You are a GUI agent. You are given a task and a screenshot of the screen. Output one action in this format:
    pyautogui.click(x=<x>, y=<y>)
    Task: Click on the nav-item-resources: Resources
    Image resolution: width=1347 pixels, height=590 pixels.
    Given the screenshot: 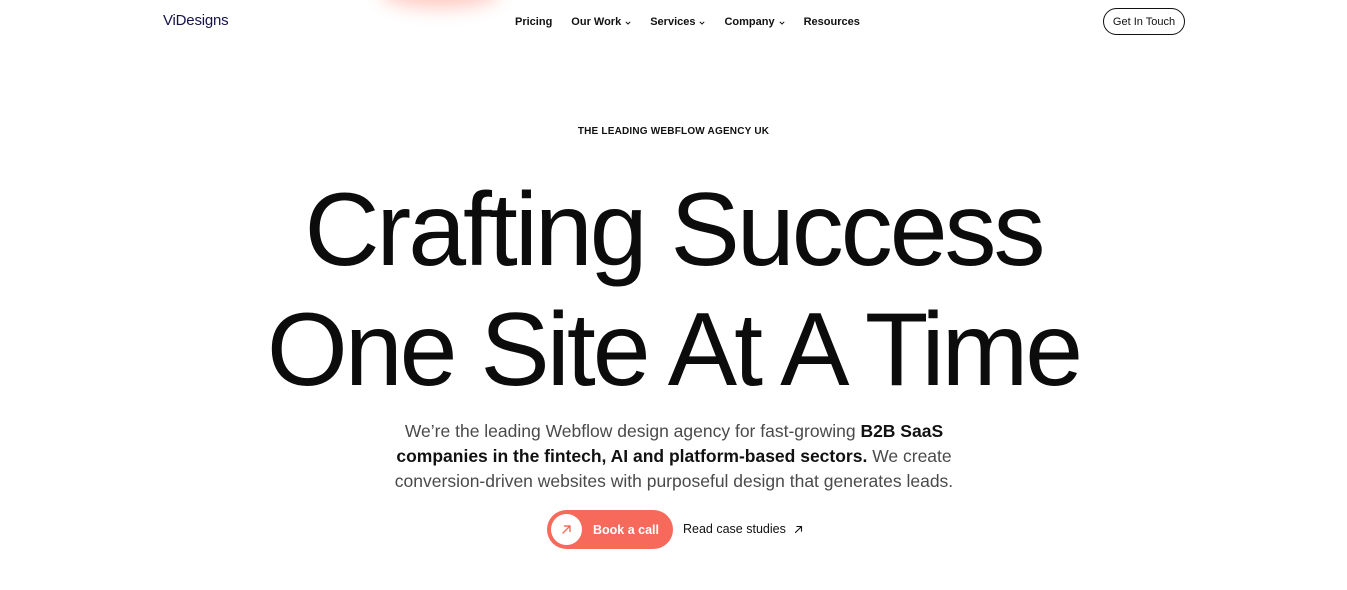 What is the action you would take?
    pyautogui.click(x=832, y=22)
    